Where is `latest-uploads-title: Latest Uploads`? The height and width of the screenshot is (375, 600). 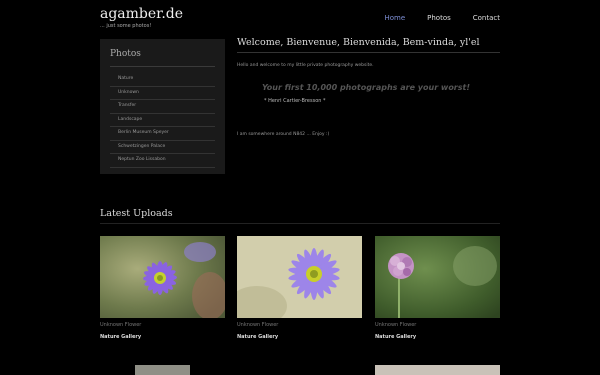 latest-uploads-title: Latest Uploads is located at coordinates (300, 216).